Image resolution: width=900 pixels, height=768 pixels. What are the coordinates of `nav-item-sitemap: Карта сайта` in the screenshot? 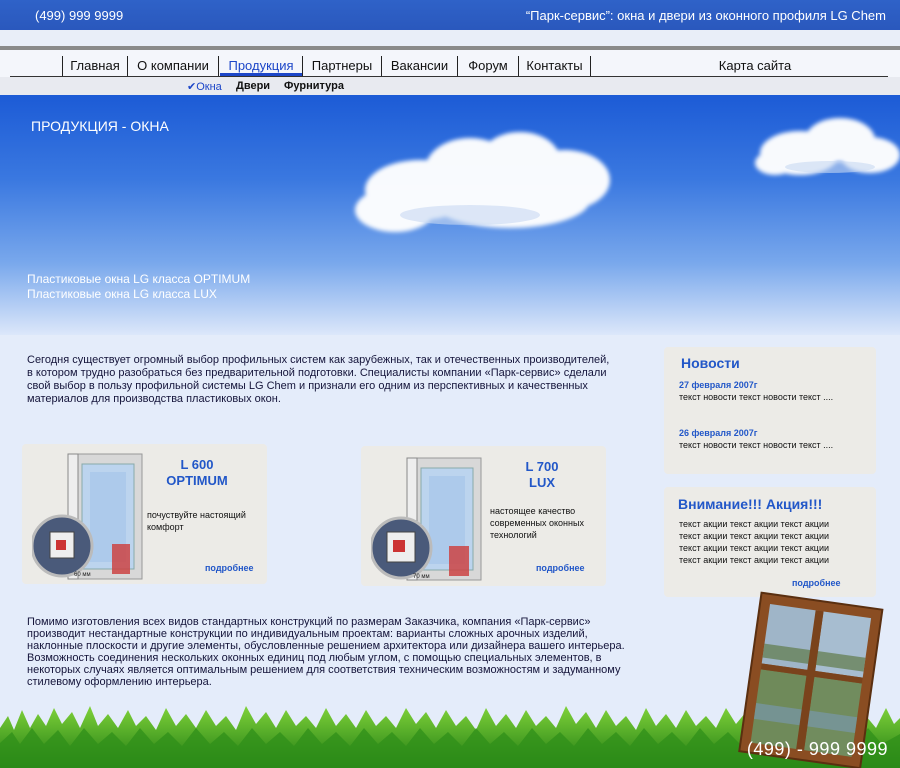 It's located at (755, 66).